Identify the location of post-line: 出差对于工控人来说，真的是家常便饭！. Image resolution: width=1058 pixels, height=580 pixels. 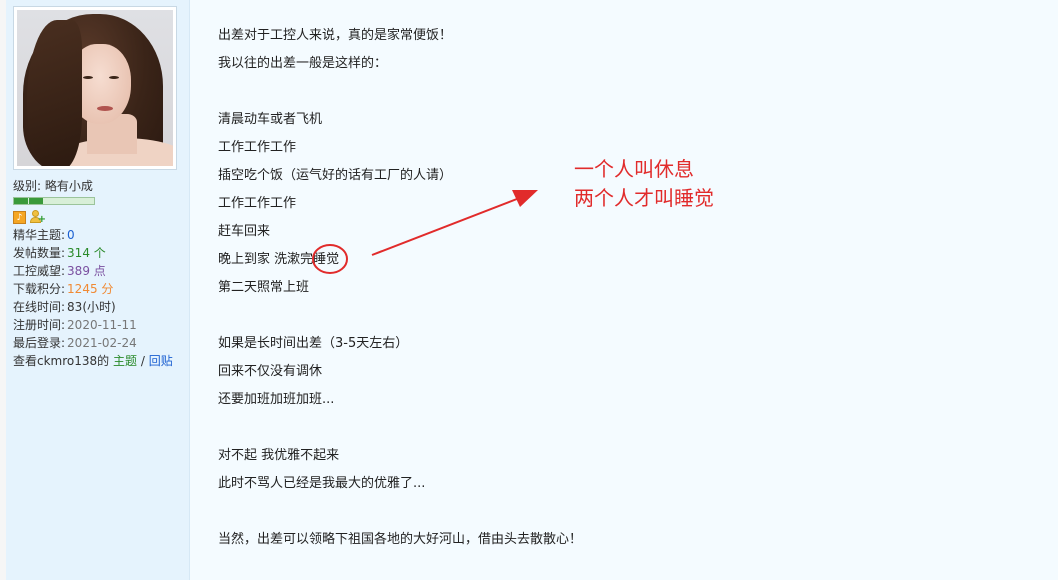
(335, 35).